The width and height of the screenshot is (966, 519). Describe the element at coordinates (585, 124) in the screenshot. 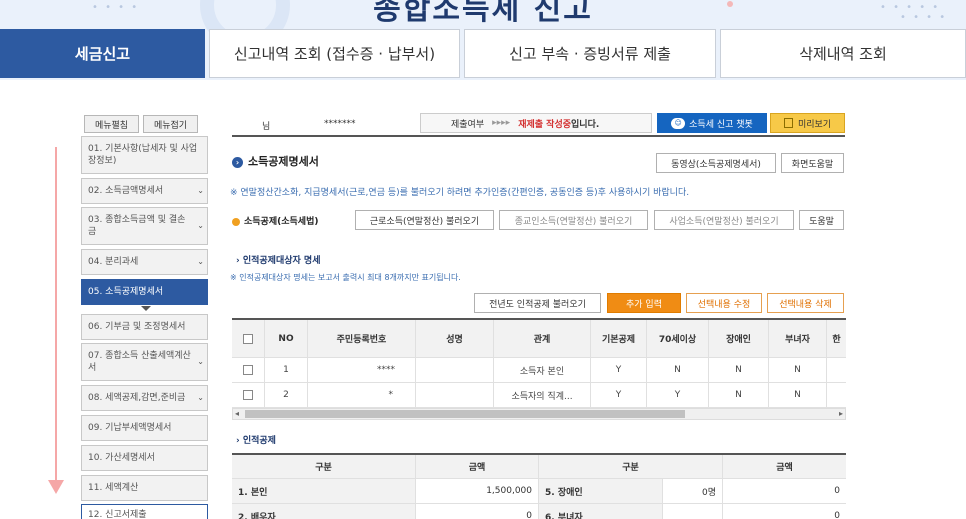

I see `submit-status-tail: 입니다.` at that location.